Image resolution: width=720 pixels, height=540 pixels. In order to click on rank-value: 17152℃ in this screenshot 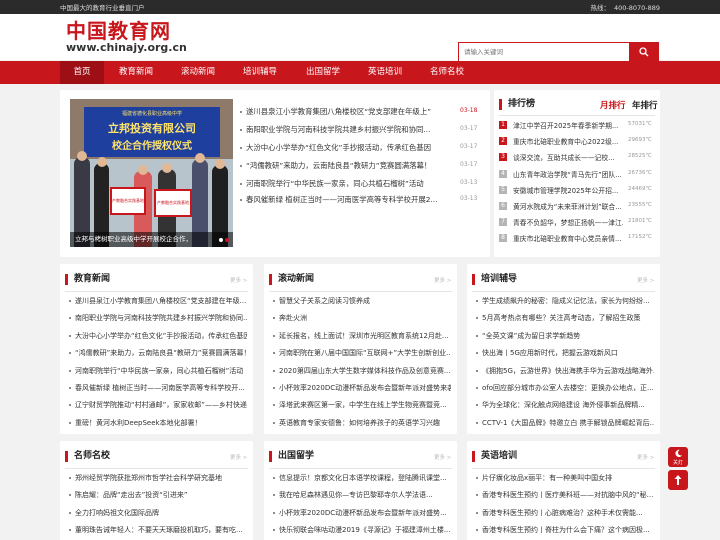, I will do `click(640, 237)`.